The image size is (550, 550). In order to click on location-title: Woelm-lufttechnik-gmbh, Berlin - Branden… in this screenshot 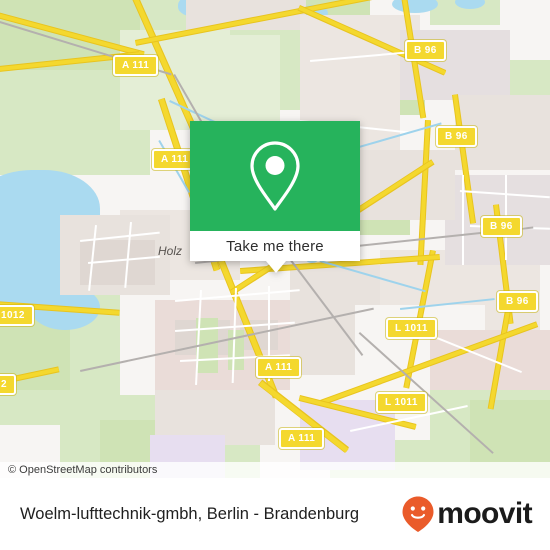, I will do `click(190, 513)`.